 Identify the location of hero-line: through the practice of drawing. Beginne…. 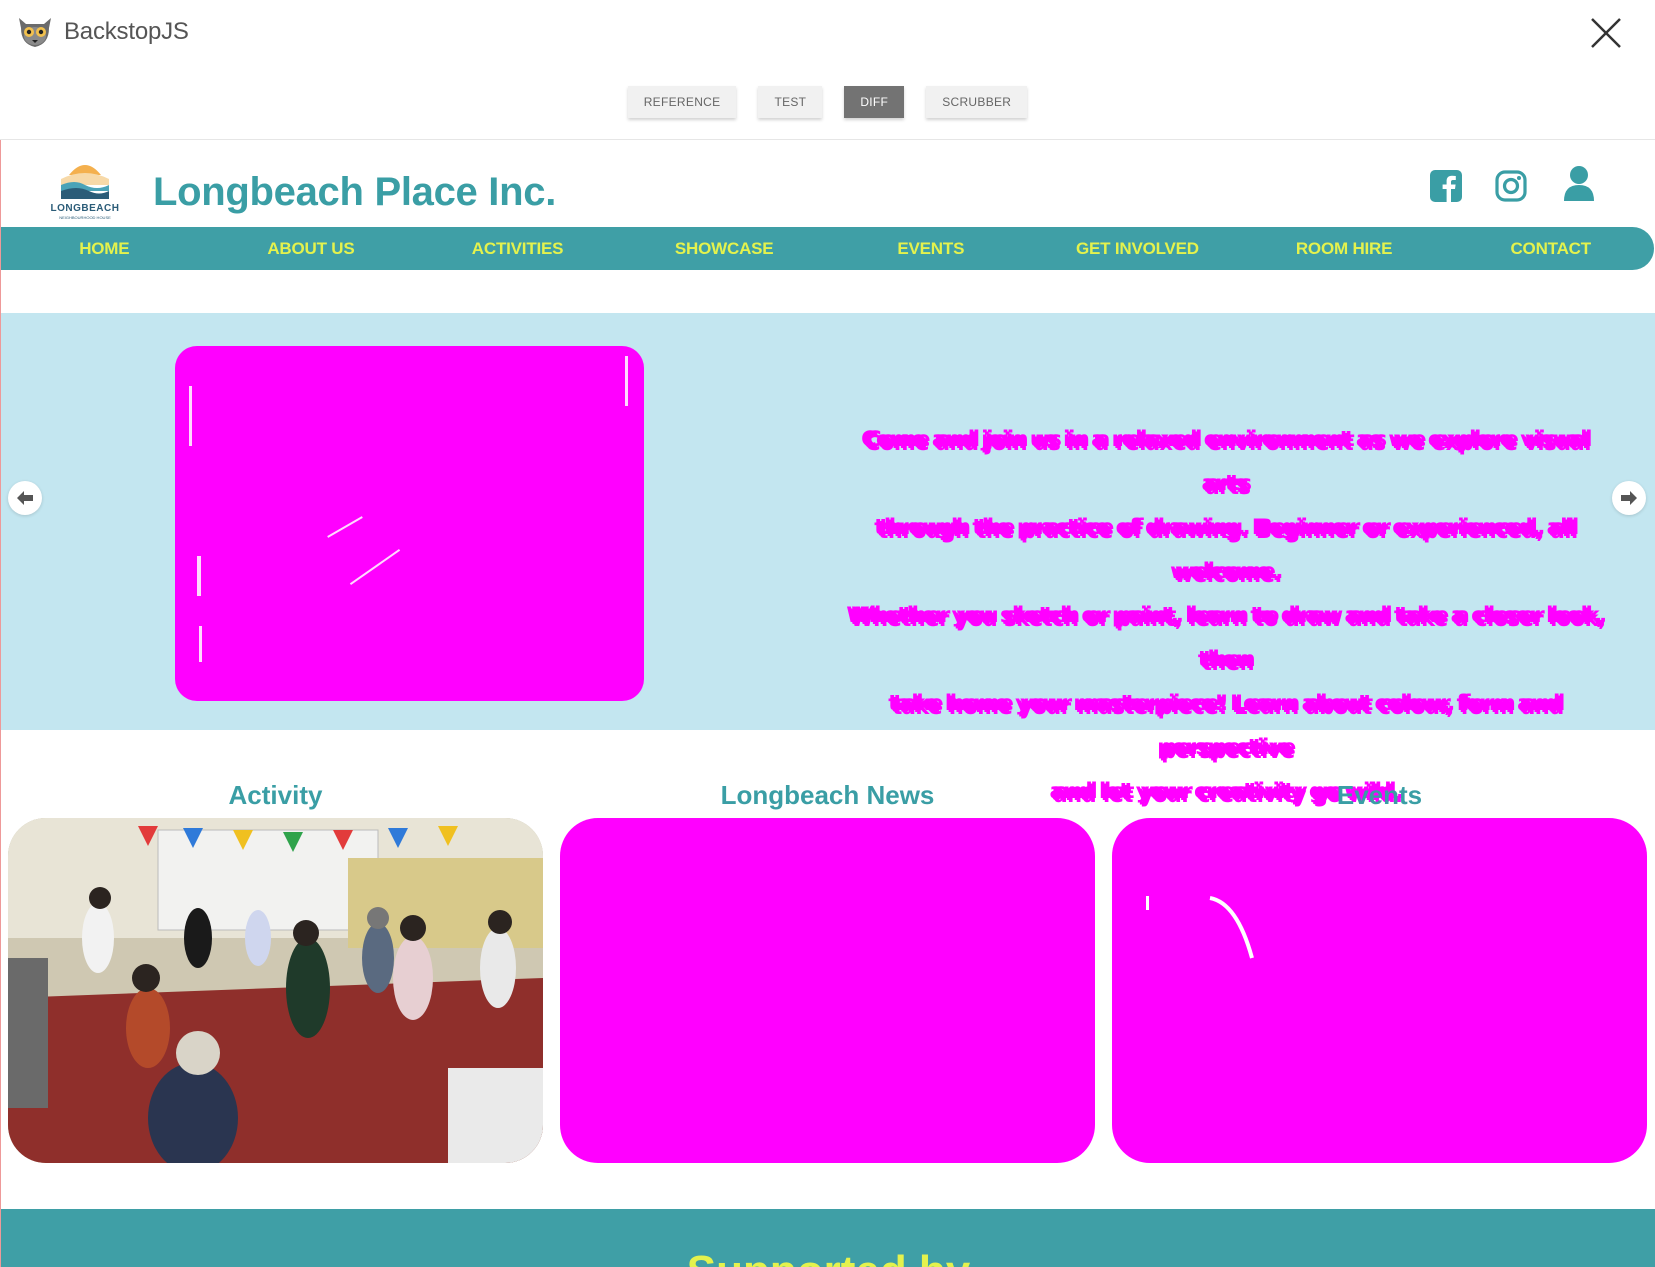
(1226, 551).